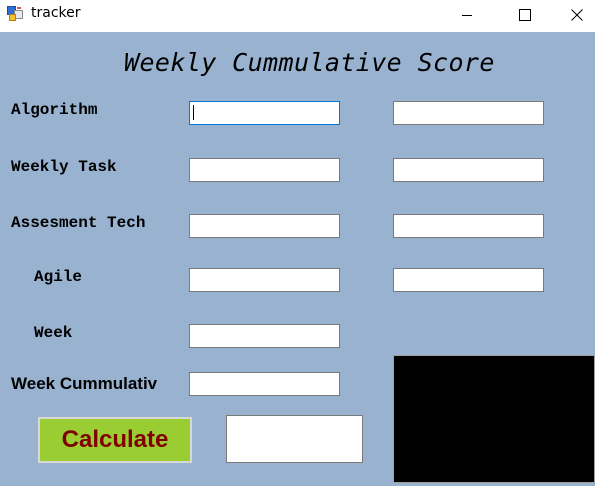  I want to click on agile-label: Agile, so click(58, 277).